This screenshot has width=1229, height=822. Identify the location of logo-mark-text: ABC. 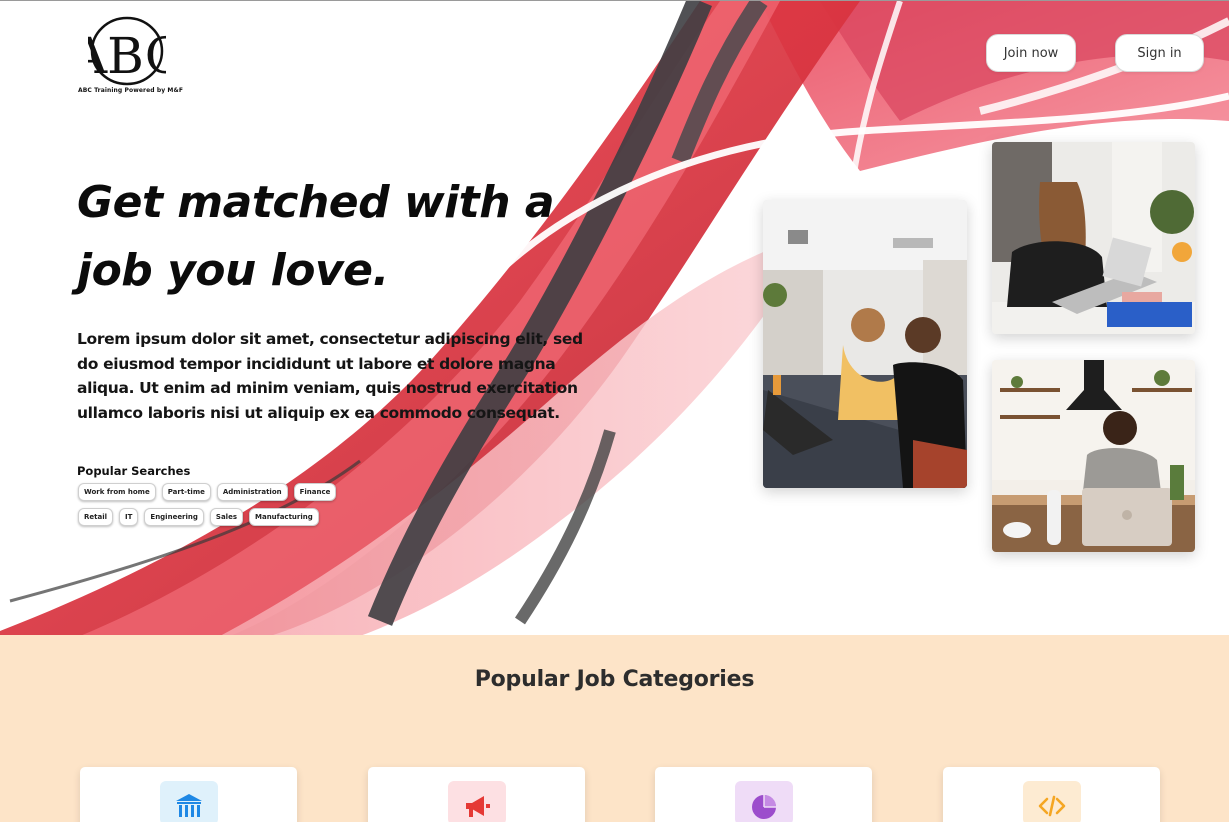
(127, 56).